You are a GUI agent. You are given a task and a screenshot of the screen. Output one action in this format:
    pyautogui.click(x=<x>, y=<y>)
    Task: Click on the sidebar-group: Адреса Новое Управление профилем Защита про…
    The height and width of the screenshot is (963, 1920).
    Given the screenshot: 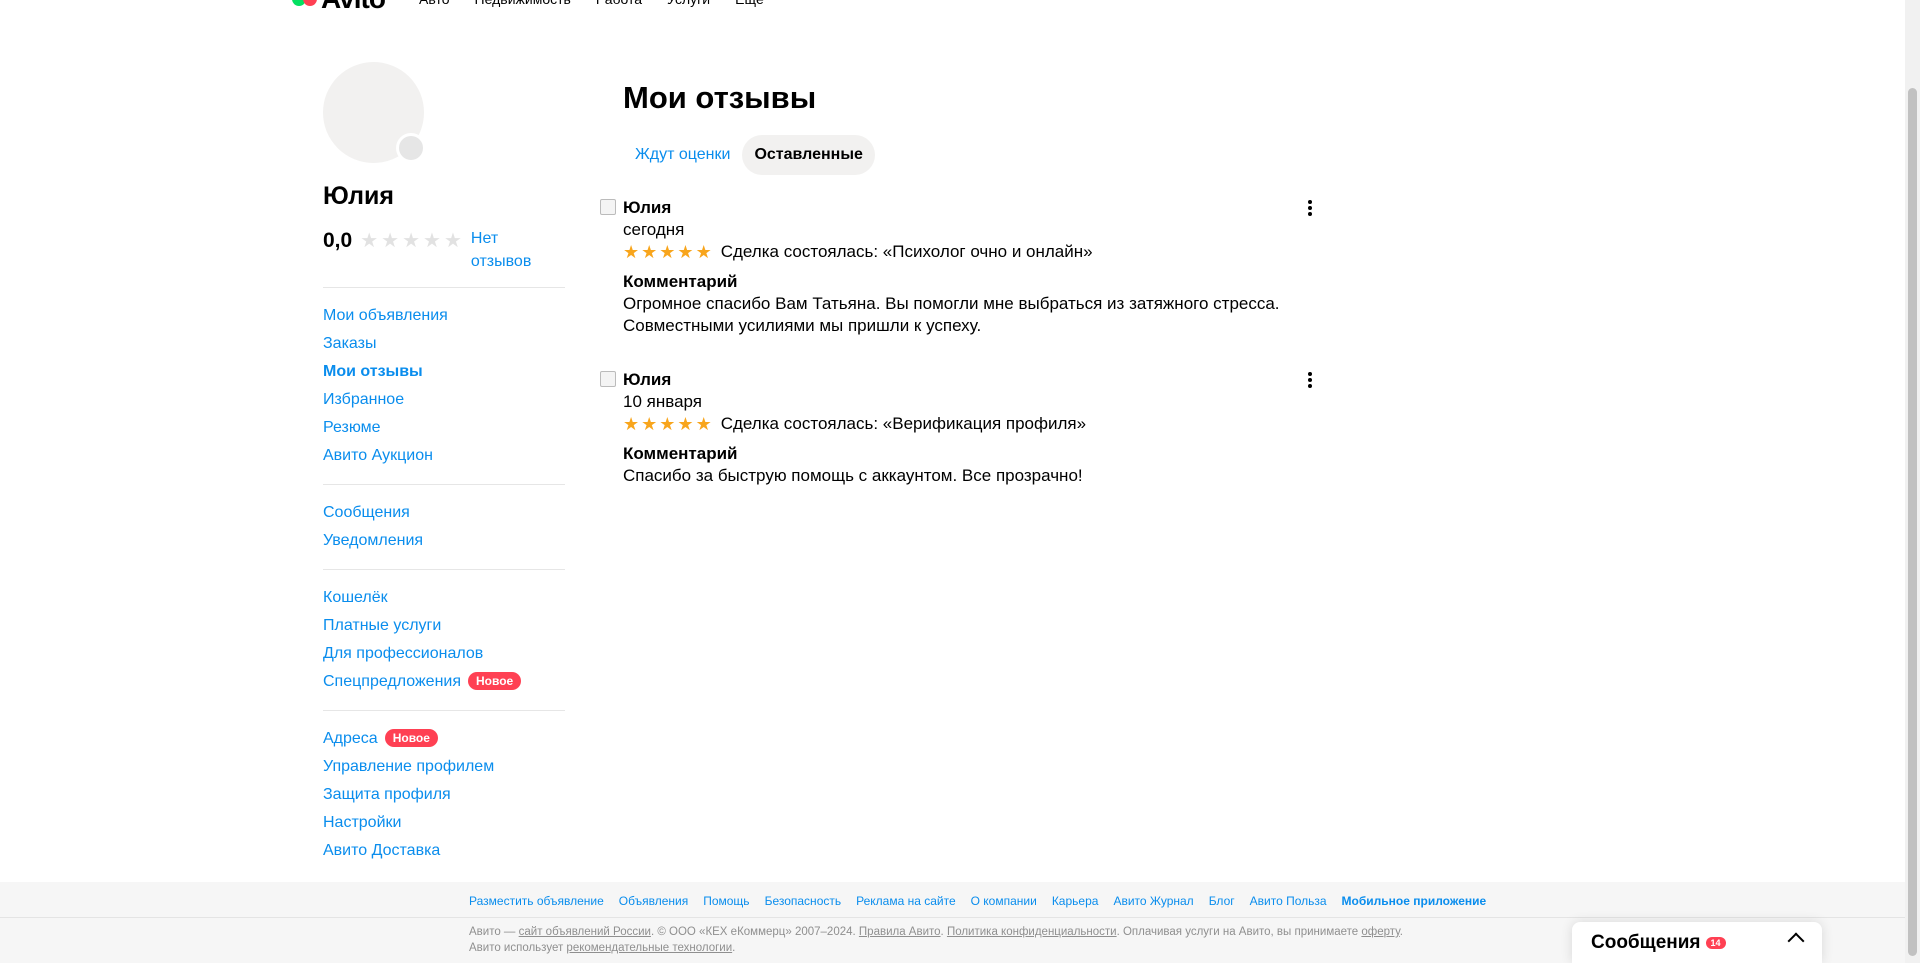 What is the action you would take?
    pyautogui.click(x=444, y=795)
    